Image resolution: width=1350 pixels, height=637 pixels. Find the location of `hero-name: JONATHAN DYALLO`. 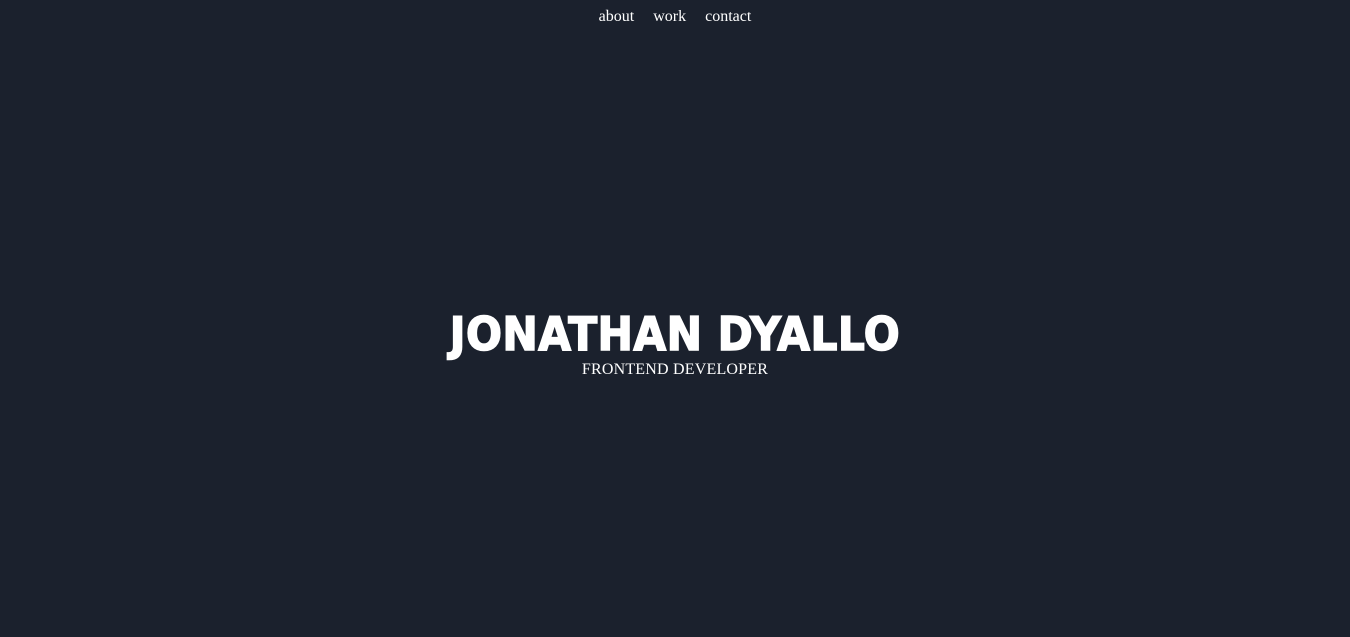

hero-name: JONATHAN DYALLO is located at coordinates (675, 334).